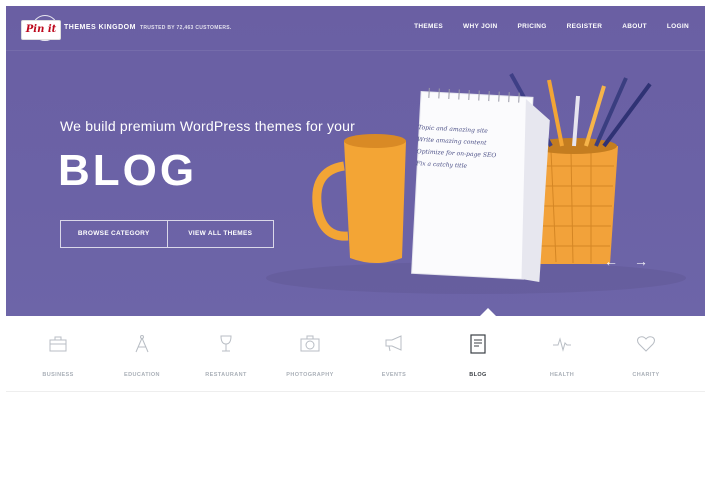 The image size is (714, 491). What do you see at coordinates (142, 344) in the screenshot?
I see `compass-icon` at bounding box center [142, 344].